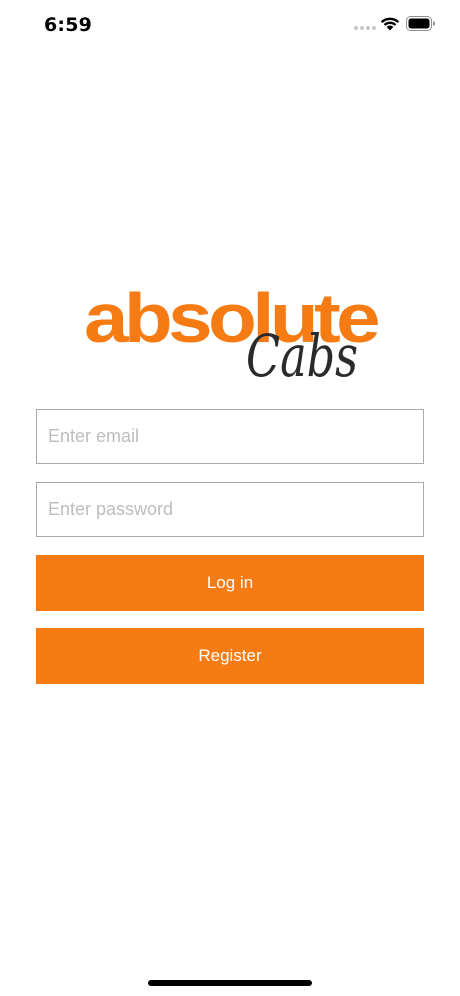 This screenshot has width=460, height=996. I want to click on register-button: Register, so click(230, 656).